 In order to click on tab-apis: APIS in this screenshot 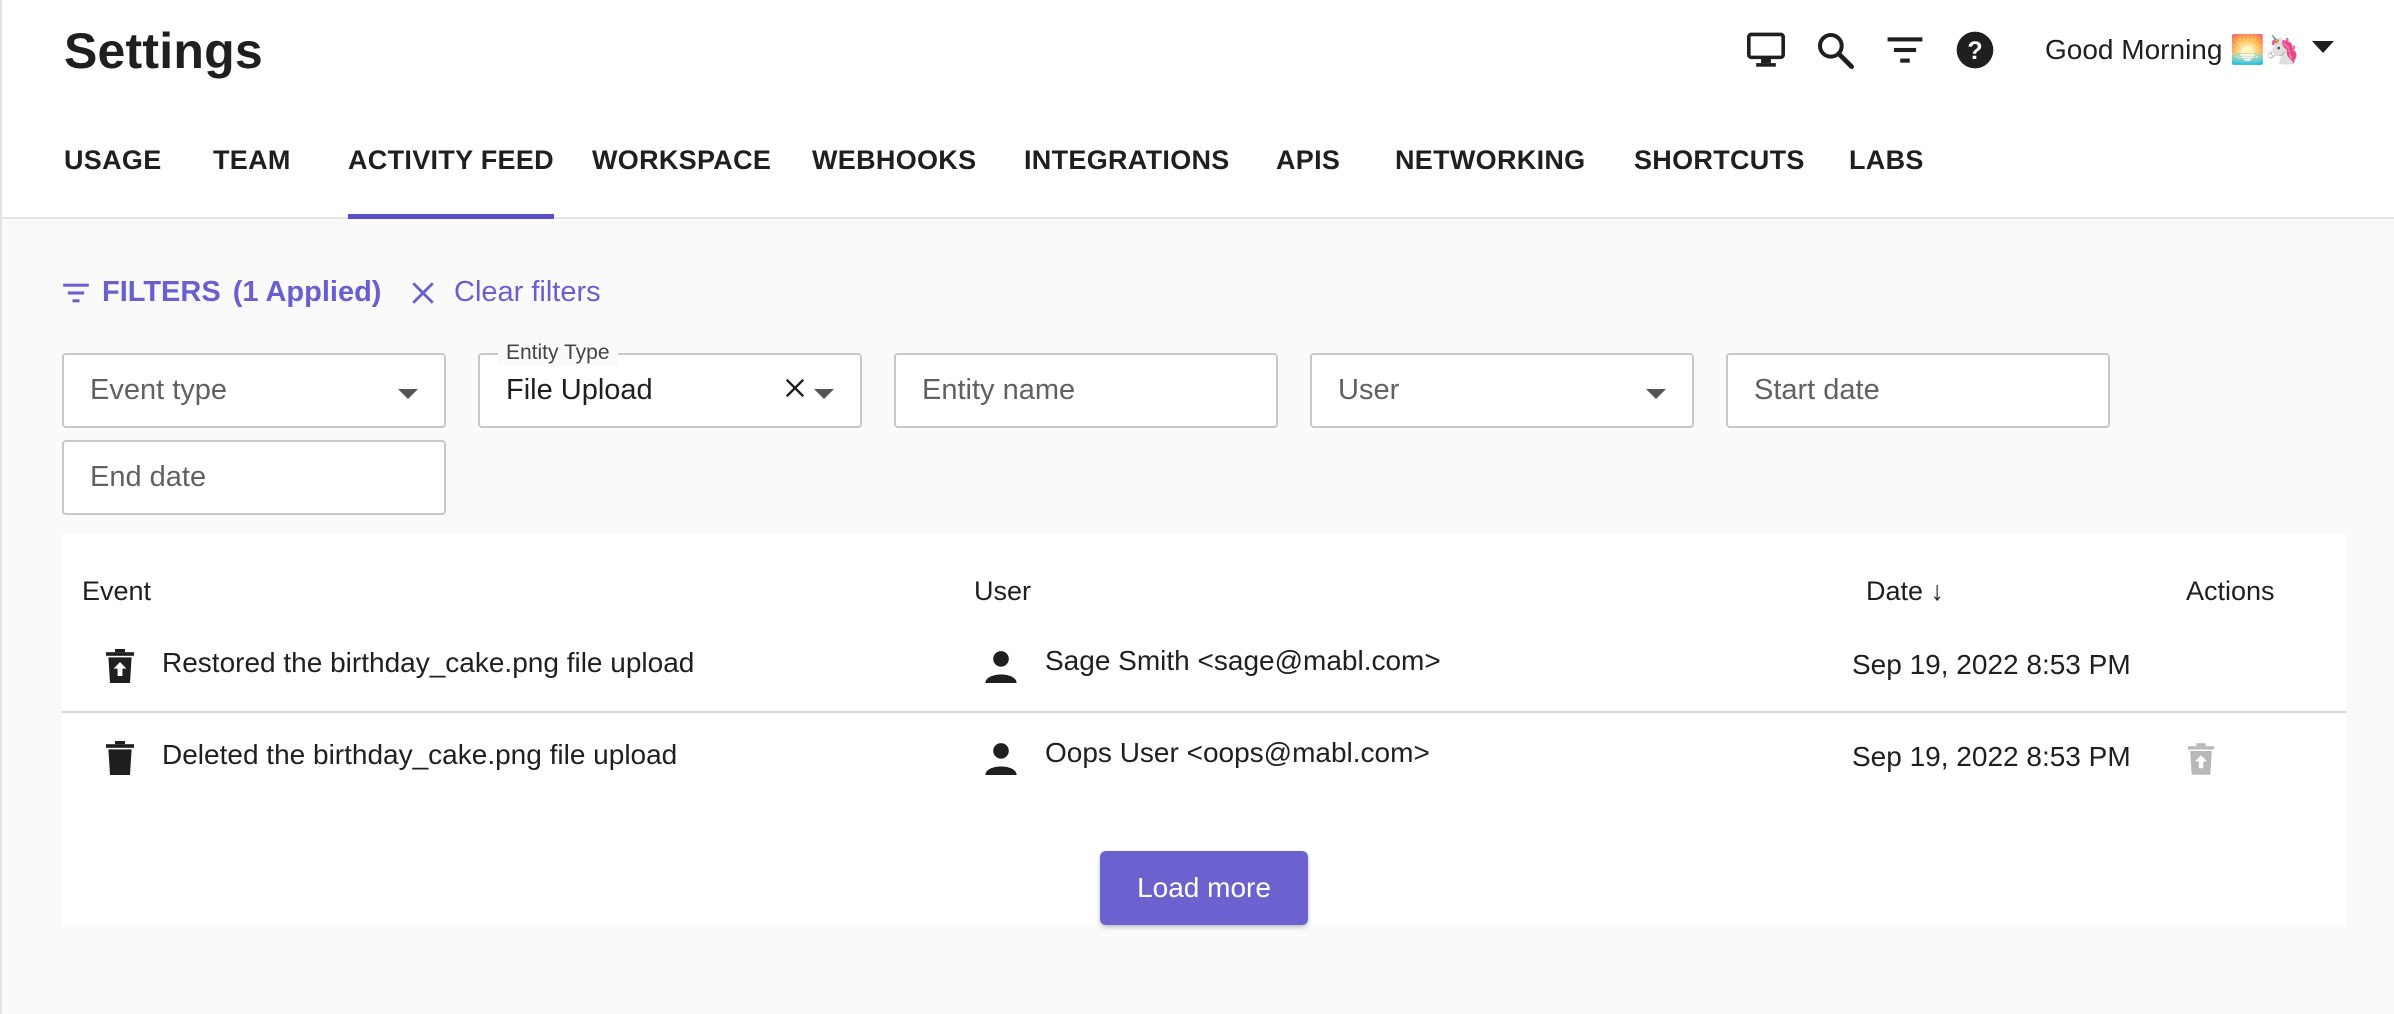, I will do `click(1308, 182)`.